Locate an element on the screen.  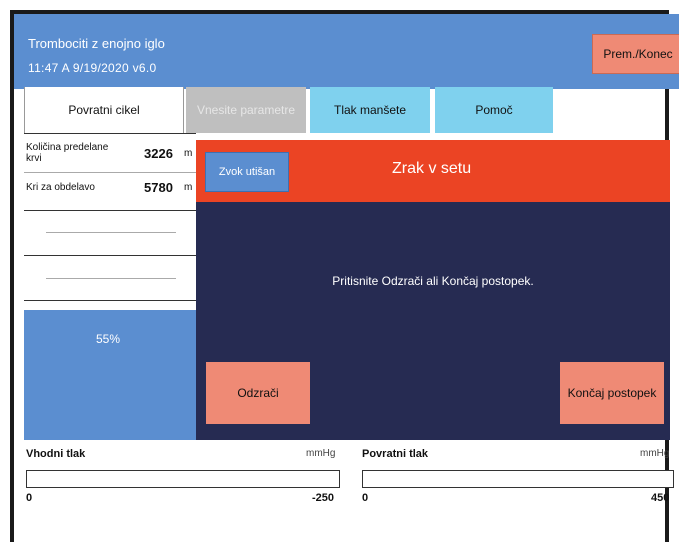
return-pressure-max: 450 is located at coordinates (660, 498).